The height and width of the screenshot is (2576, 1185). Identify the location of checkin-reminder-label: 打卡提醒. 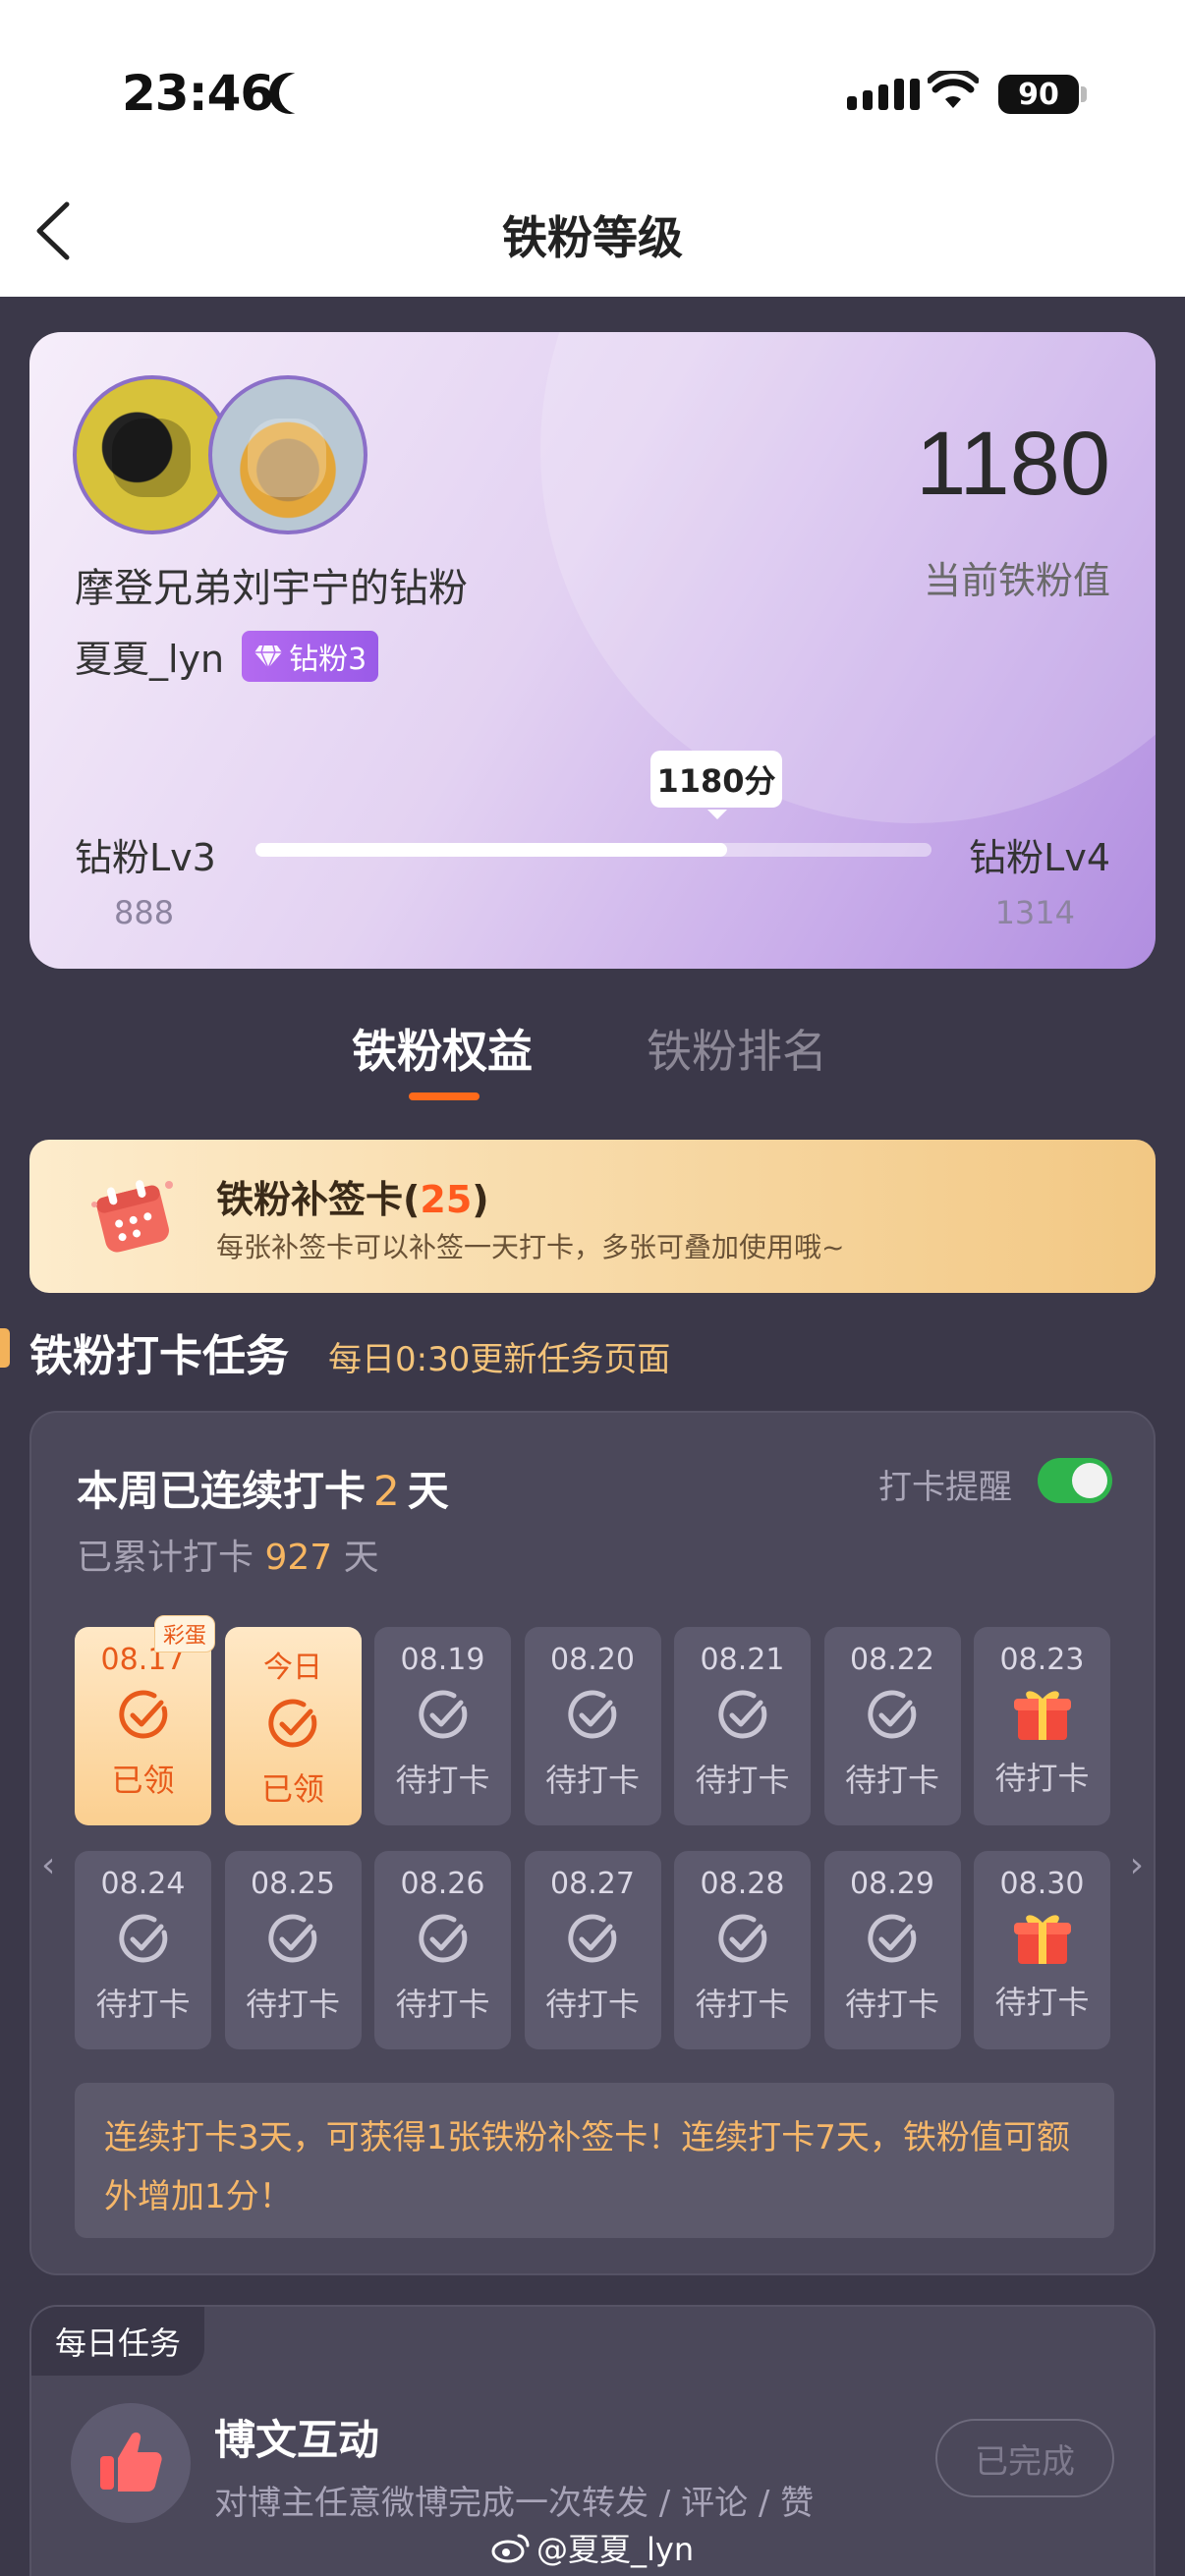
(945, 1487).